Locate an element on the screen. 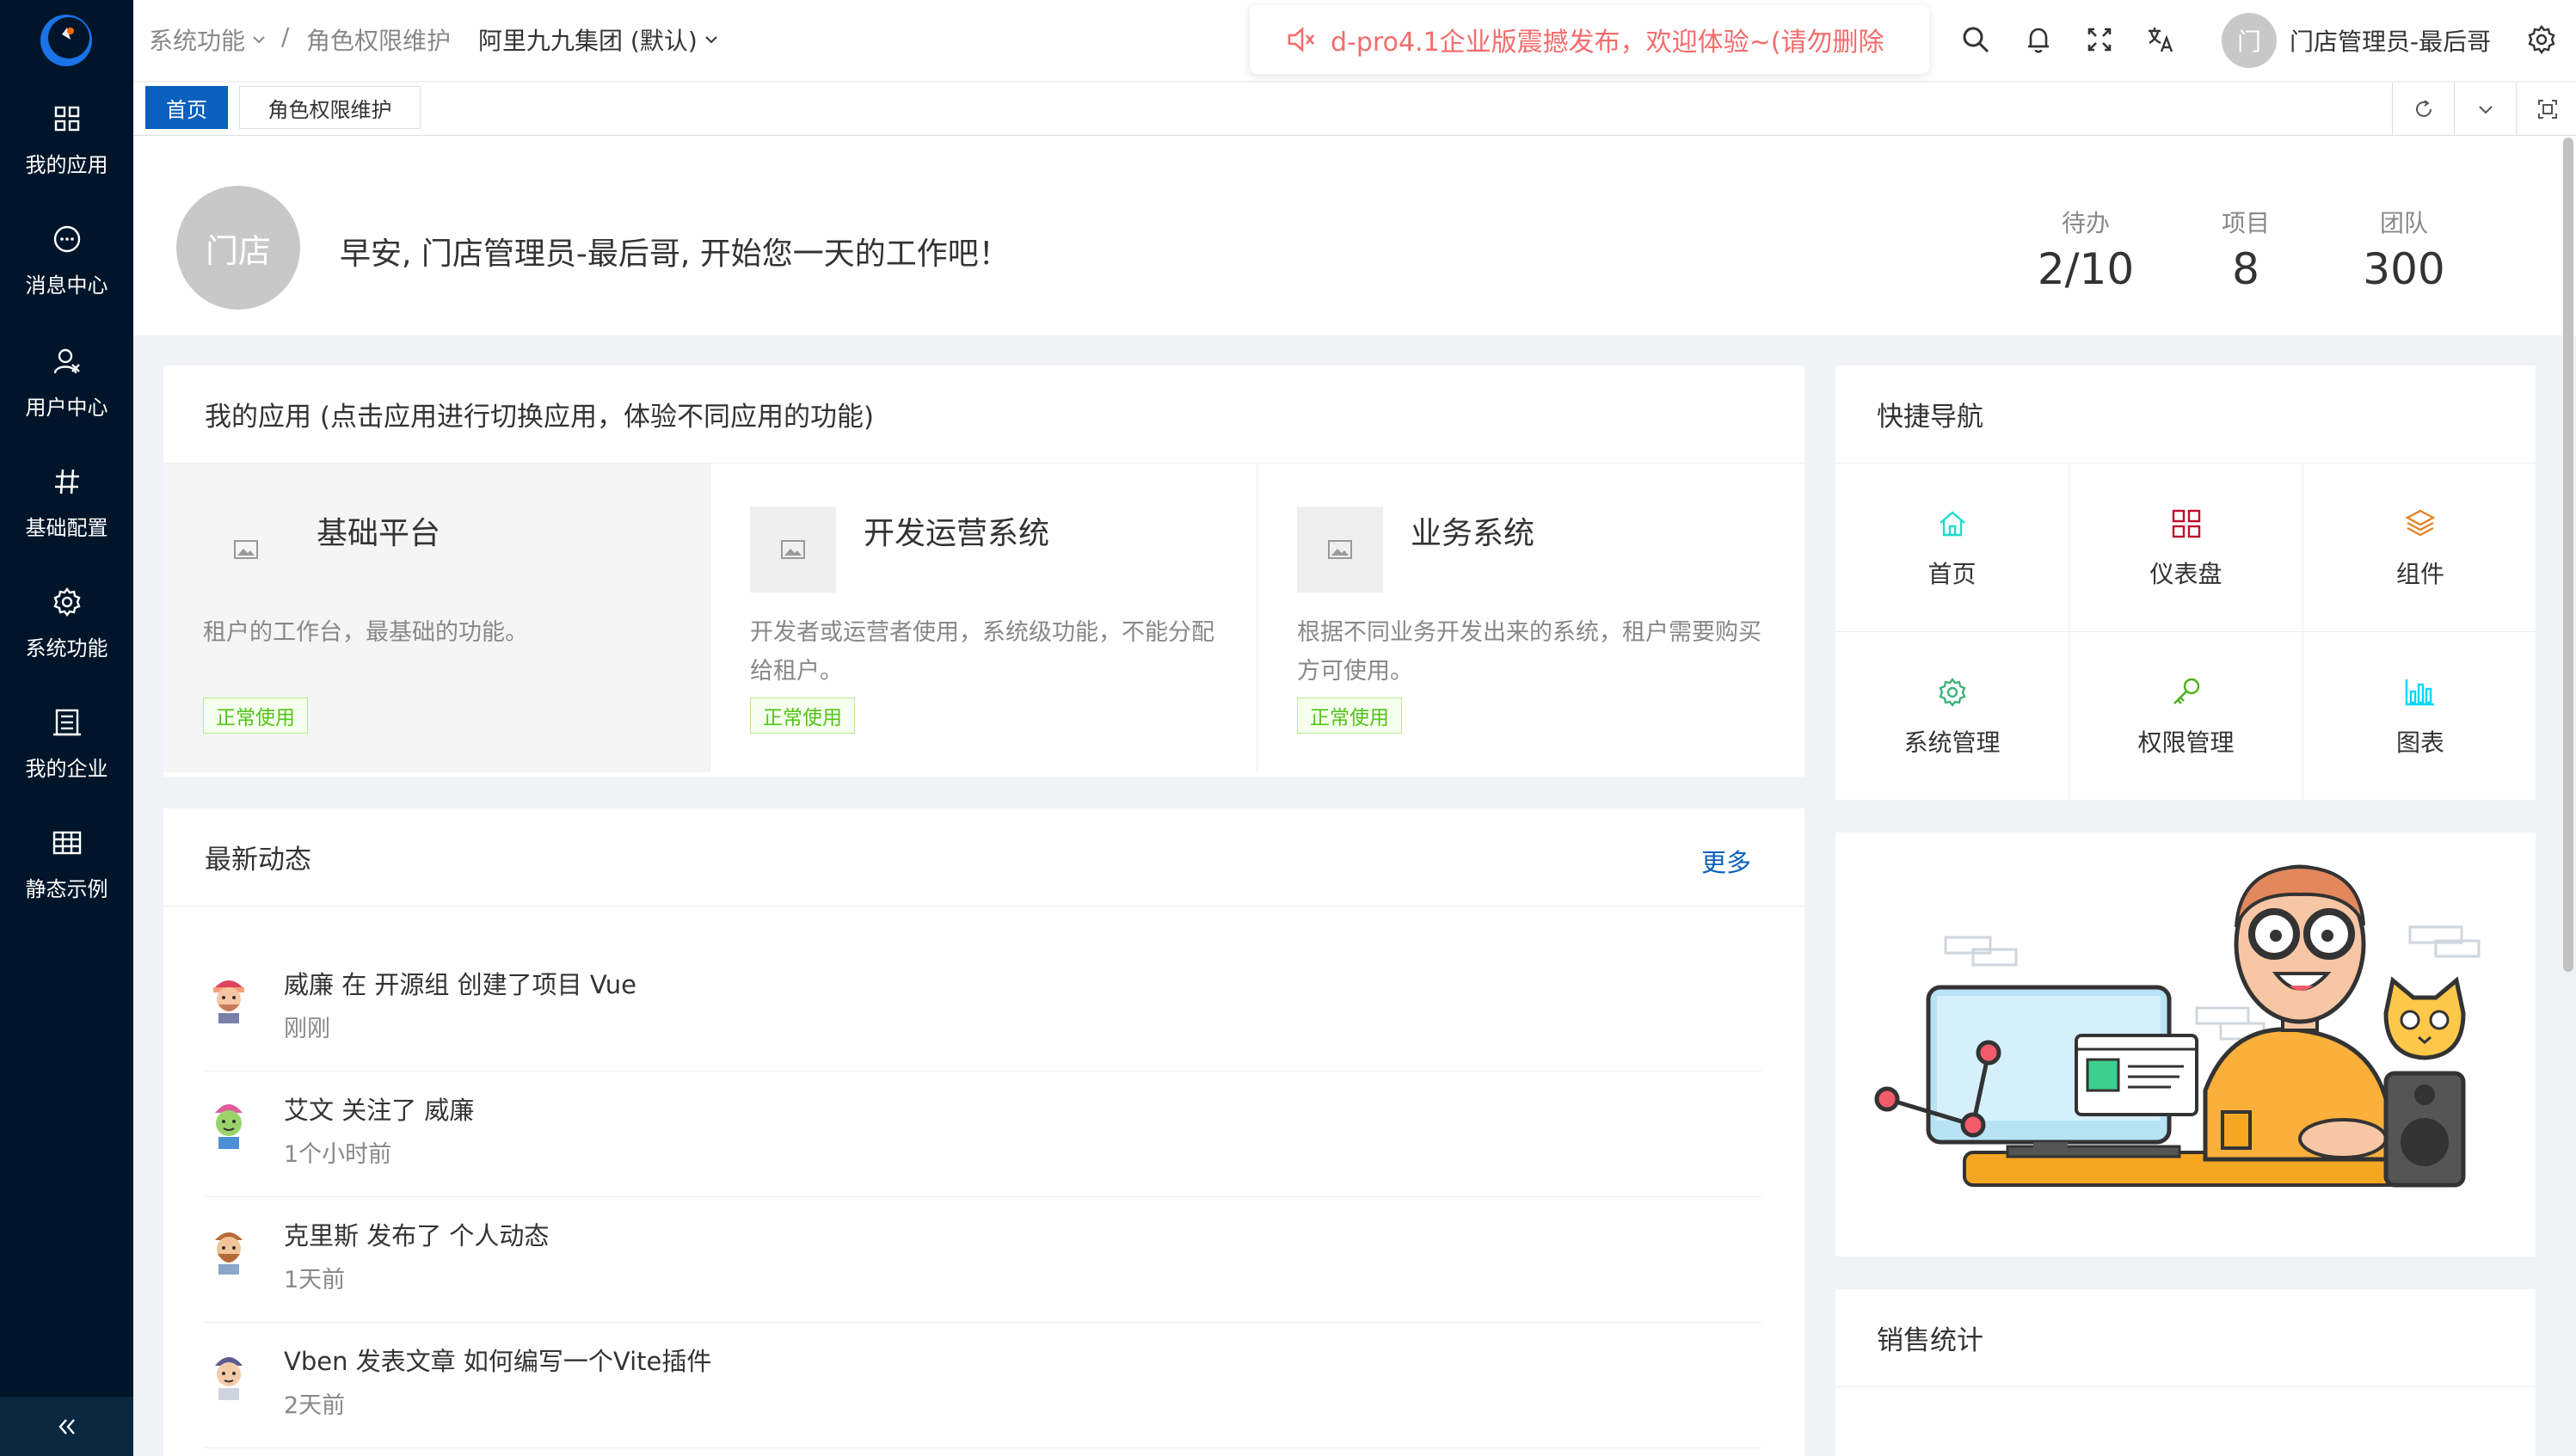  tab-dropdown-button is located at coordinates (2485, 110).